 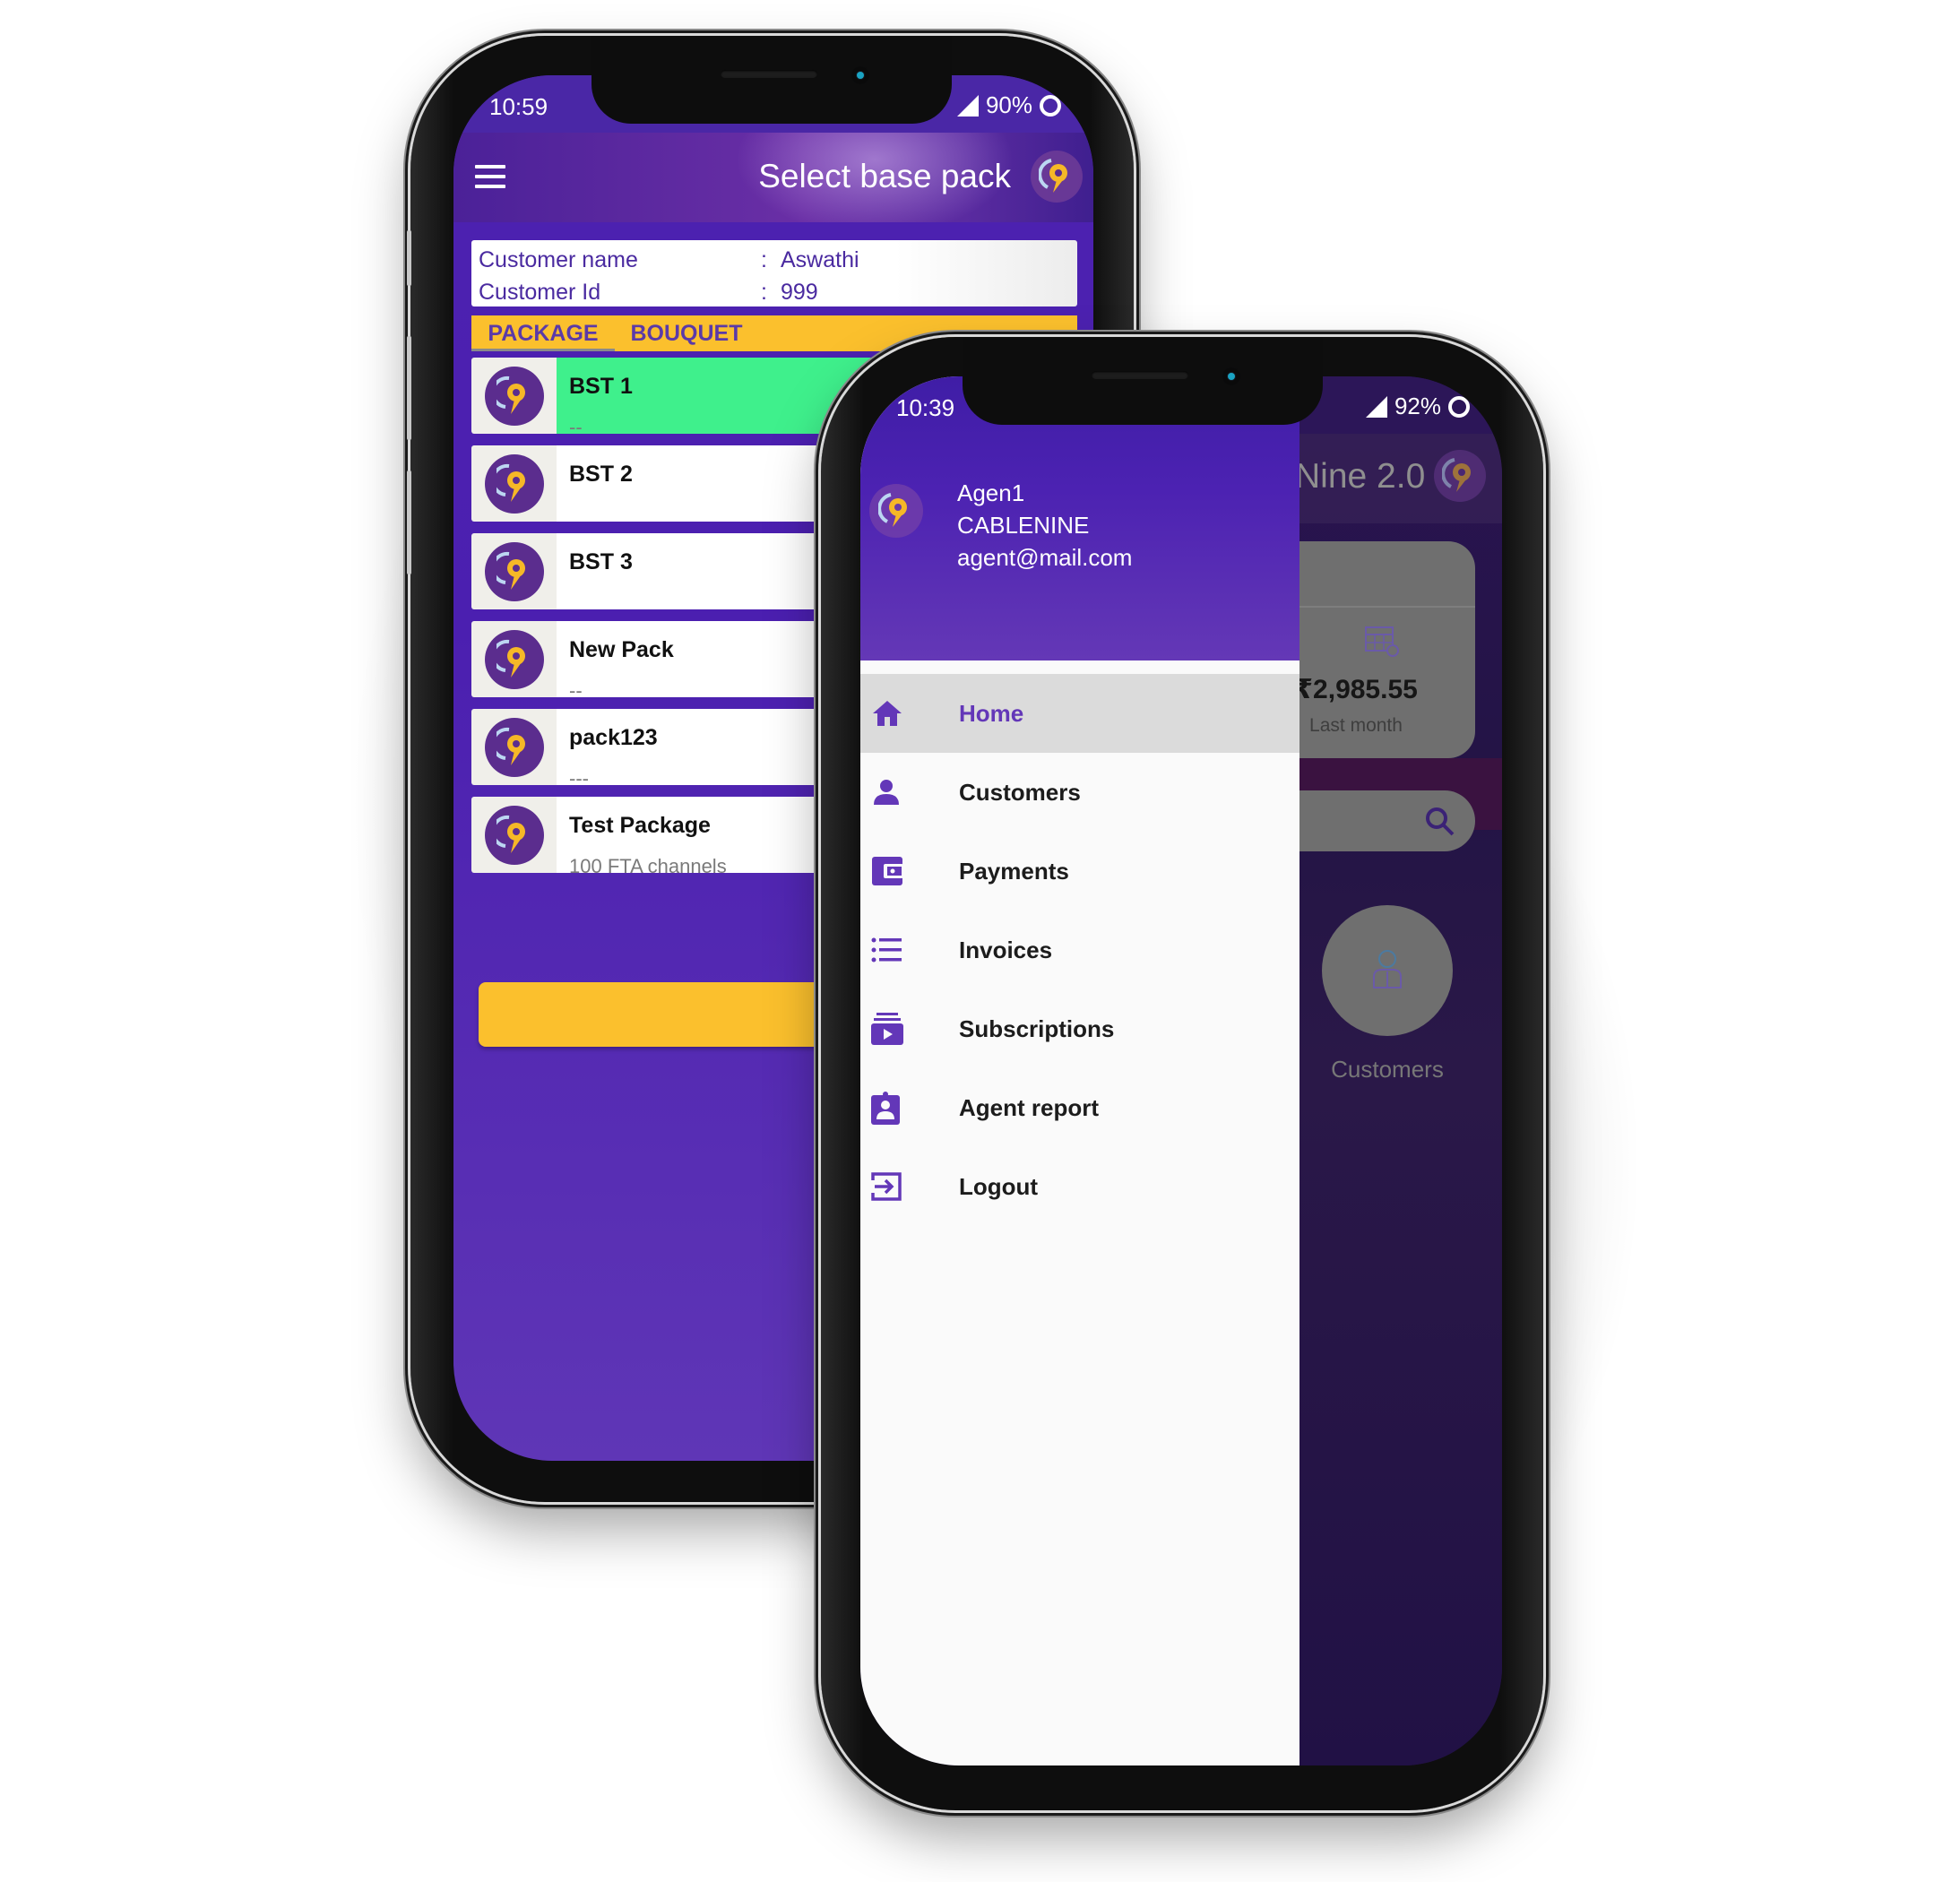 I want to click on battery-percent: 90%, so click(x=1008, y=105).